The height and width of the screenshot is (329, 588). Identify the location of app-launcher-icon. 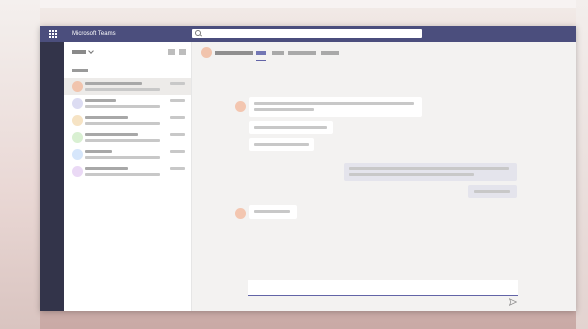
(53, 34).